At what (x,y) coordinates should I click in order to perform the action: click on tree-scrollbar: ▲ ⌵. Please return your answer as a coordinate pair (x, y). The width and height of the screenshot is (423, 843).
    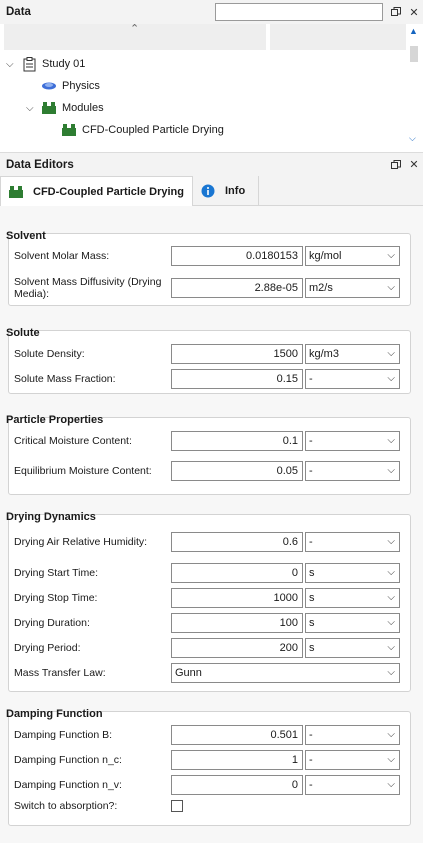
    Looking at the image, I should click on (414, 85).